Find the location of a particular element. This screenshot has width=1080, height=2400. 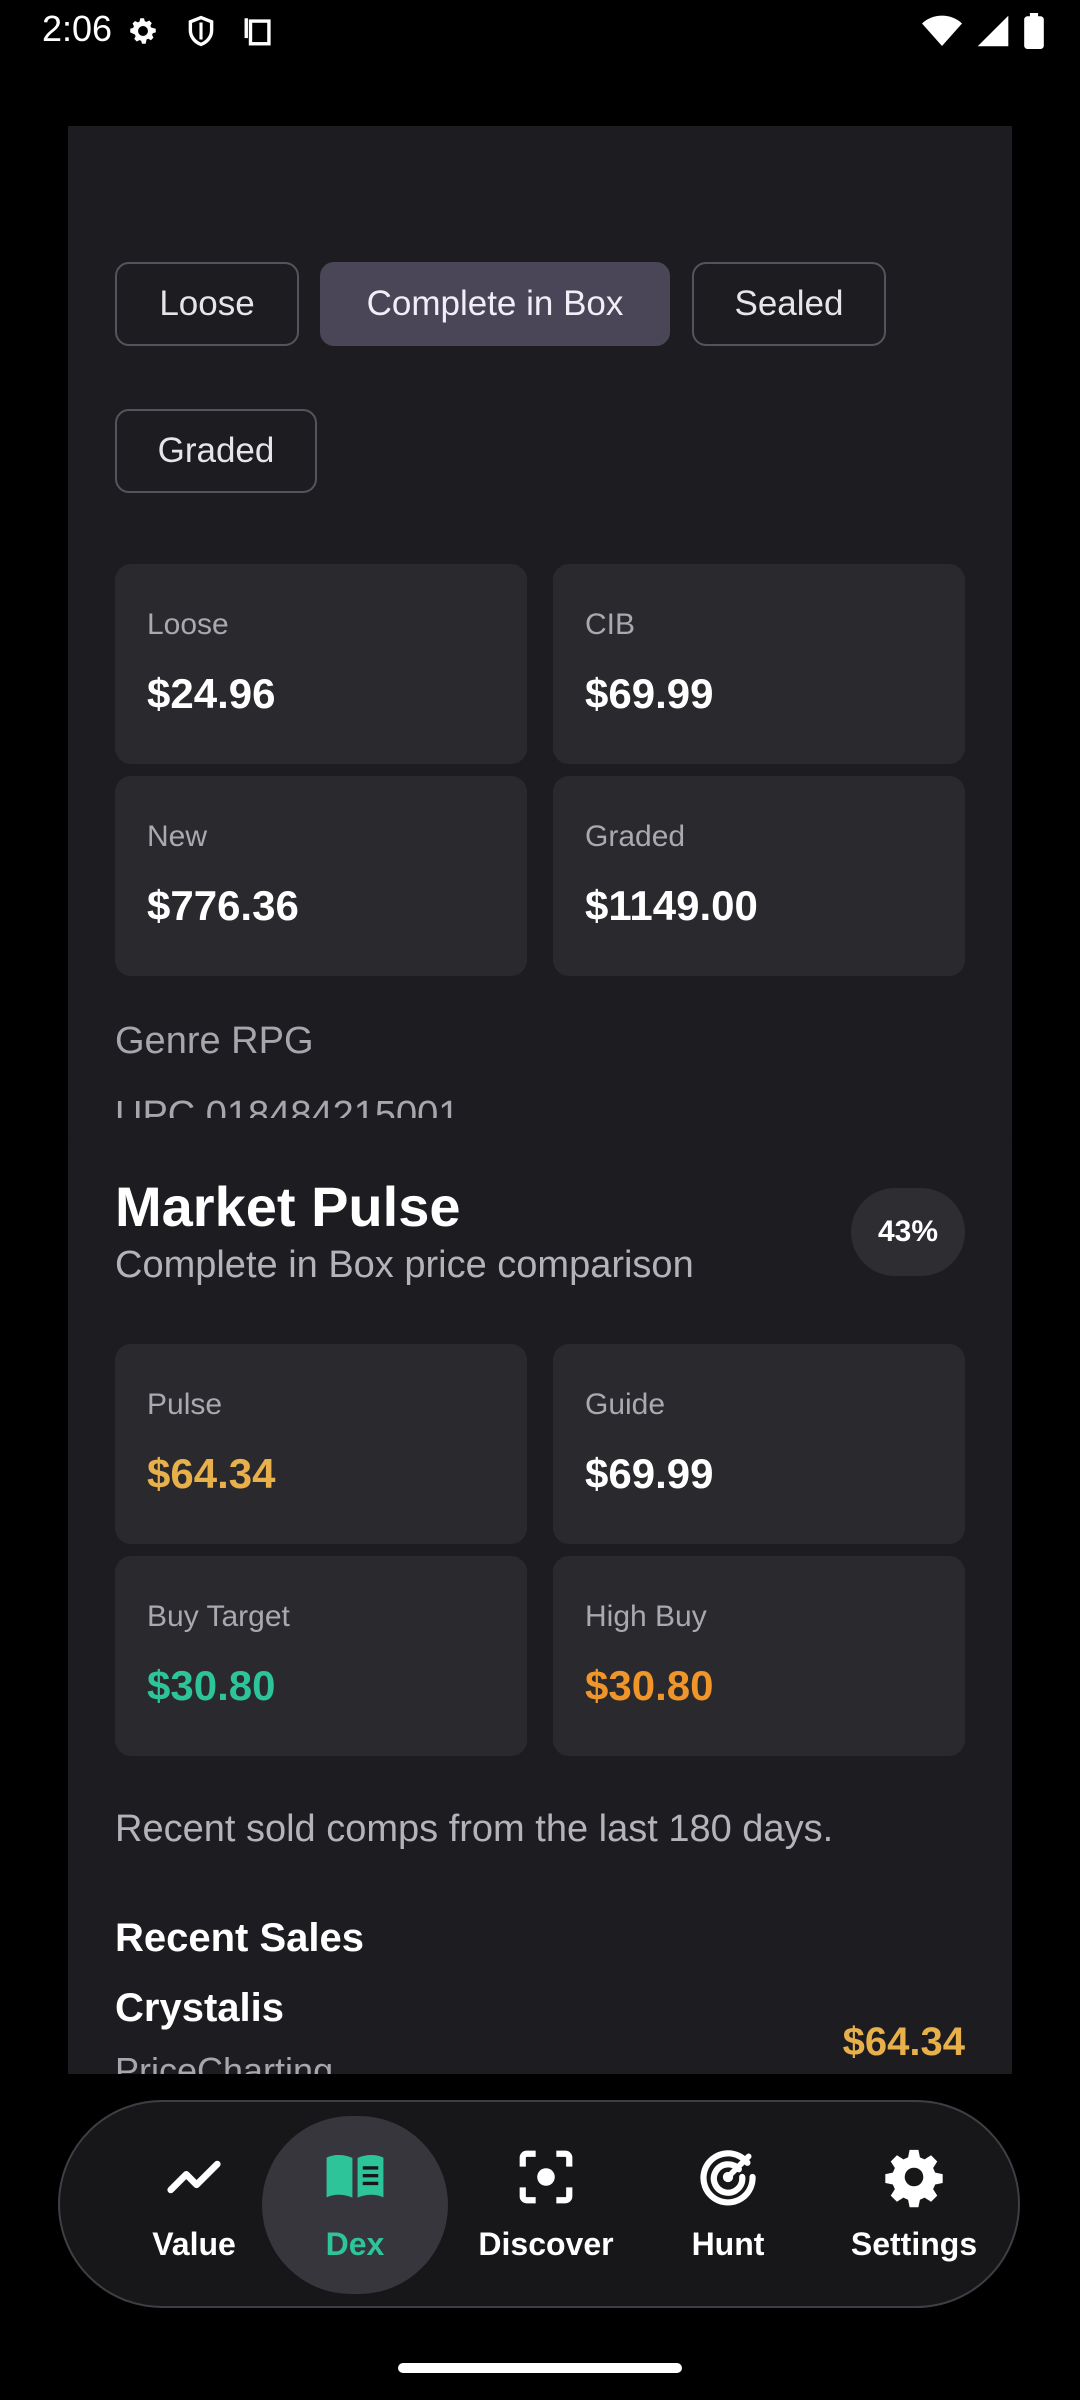

trend-line-icon is located at coordinates (194, 2176).